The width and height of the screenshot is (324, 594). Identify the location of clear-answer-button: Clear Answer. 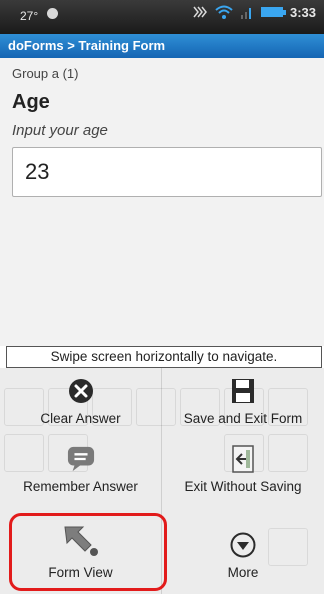
(81, 402).